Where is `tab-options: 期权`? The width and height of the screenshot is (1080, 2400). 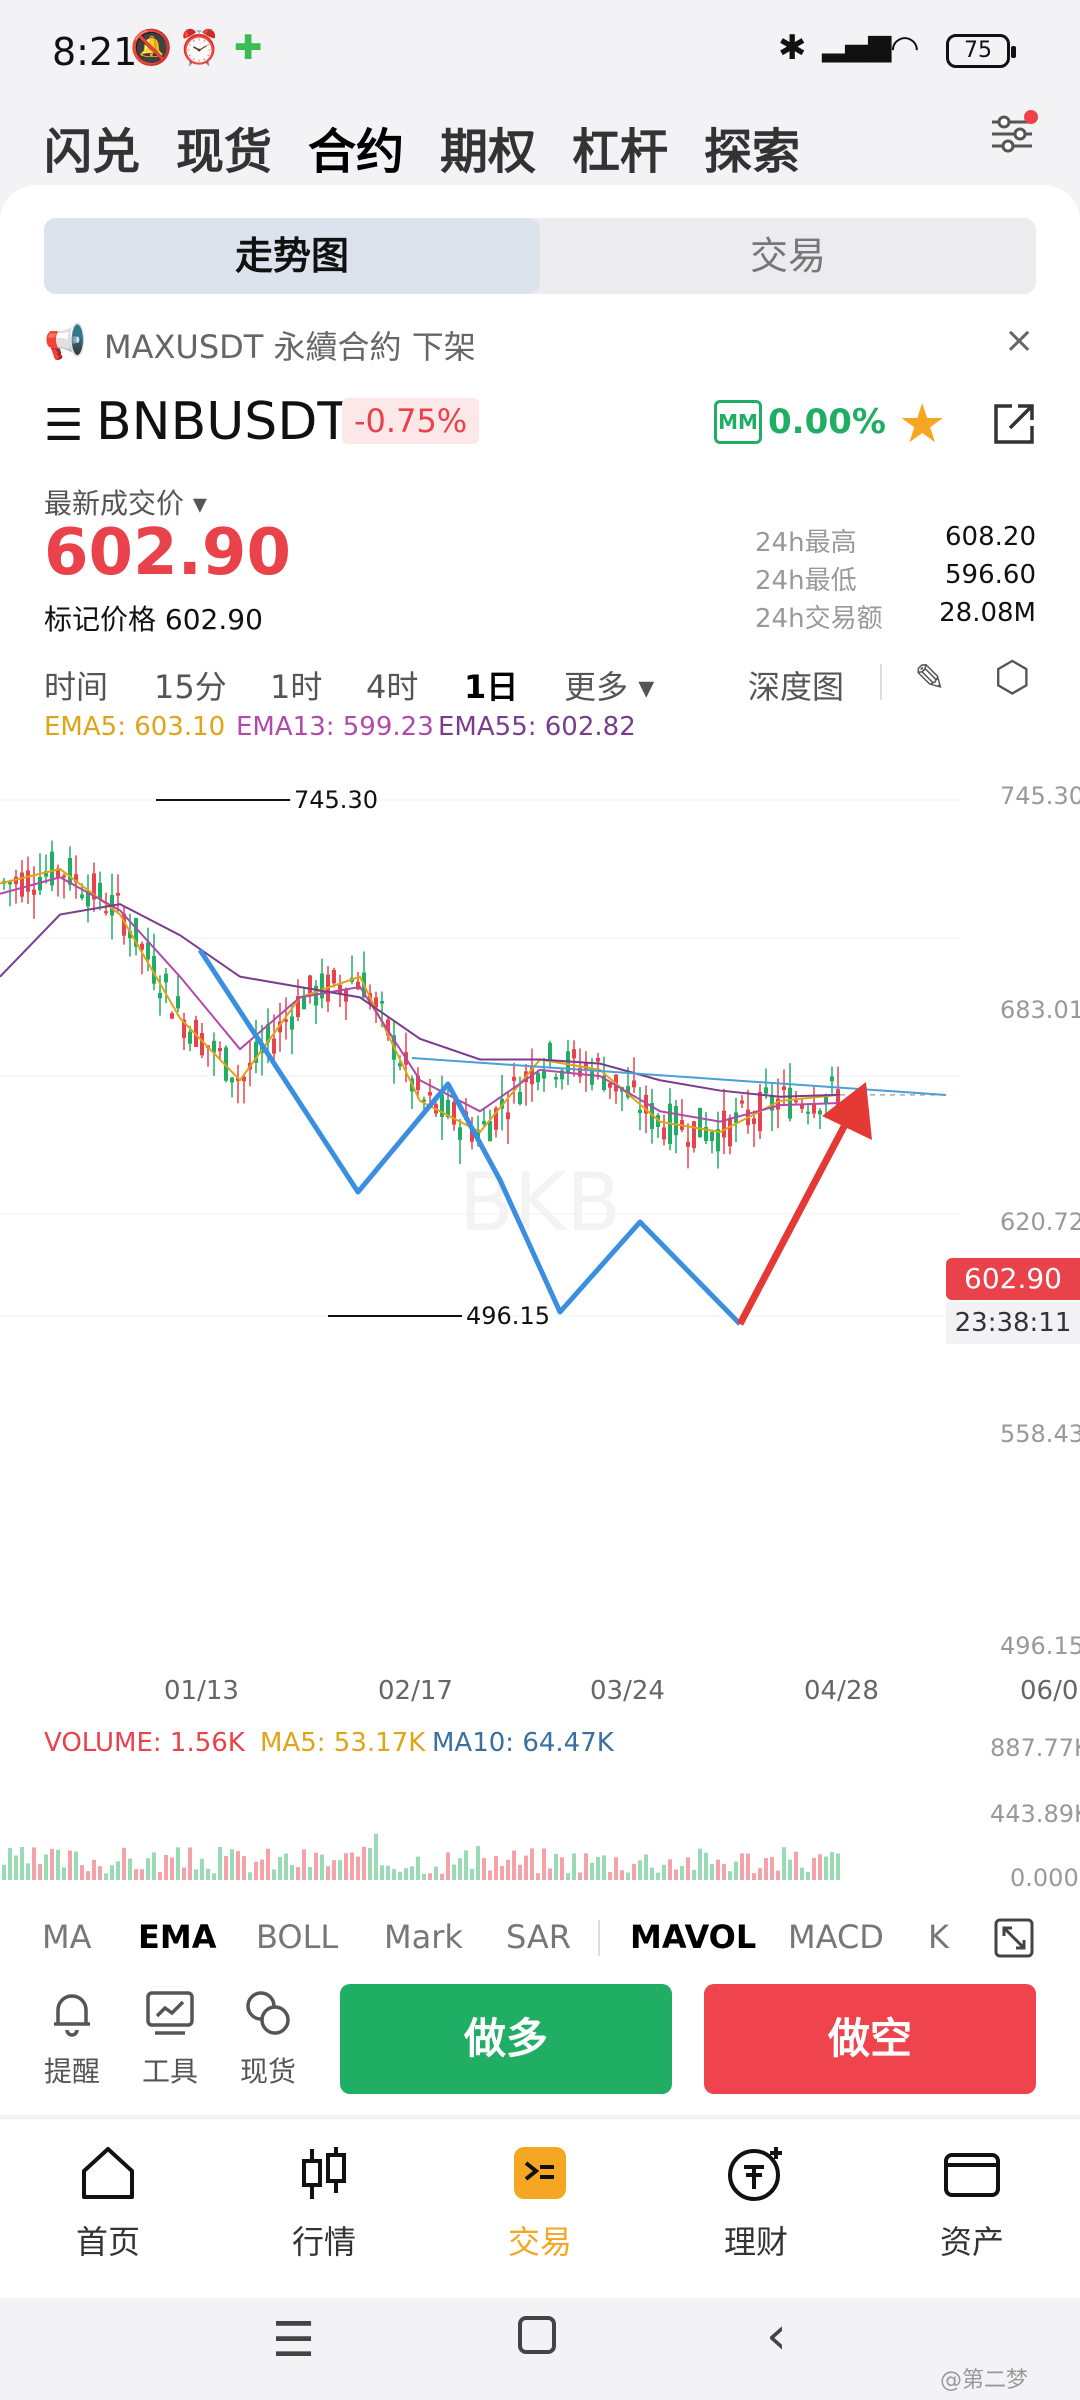
tab-options: 期权 is located at coordinates (488, 147).